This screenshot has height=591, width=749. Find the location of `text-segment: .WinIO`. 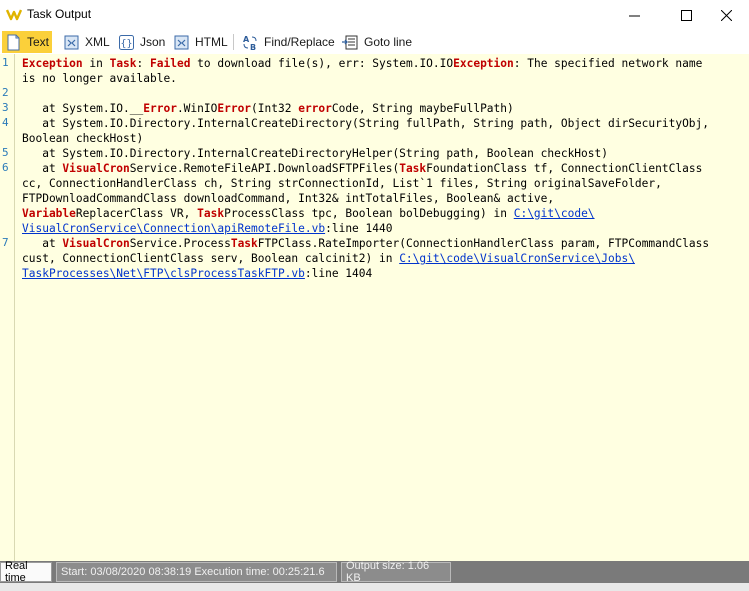

text-segment: .WinIO is located at coordinates (197, 108).